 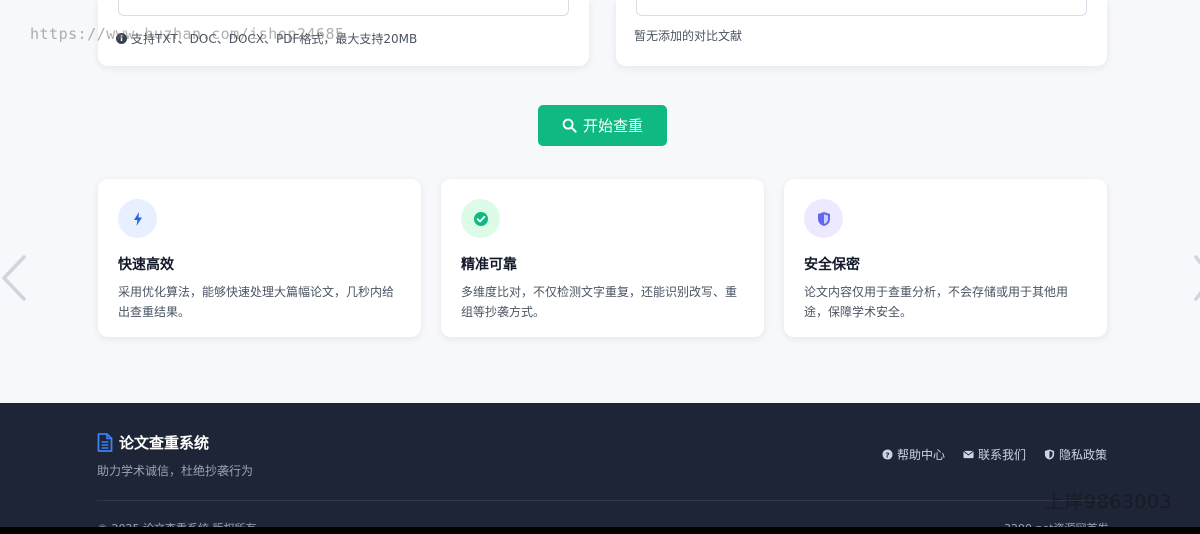 I want to click on footer-link-help: ? 帮助中心, so click(x=913, y=454).